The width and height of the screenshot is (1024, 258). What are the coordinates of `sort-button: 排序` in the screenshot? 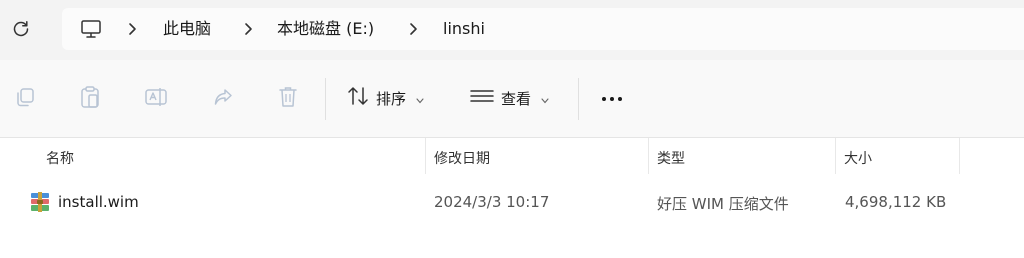 It's located at (385, 98).